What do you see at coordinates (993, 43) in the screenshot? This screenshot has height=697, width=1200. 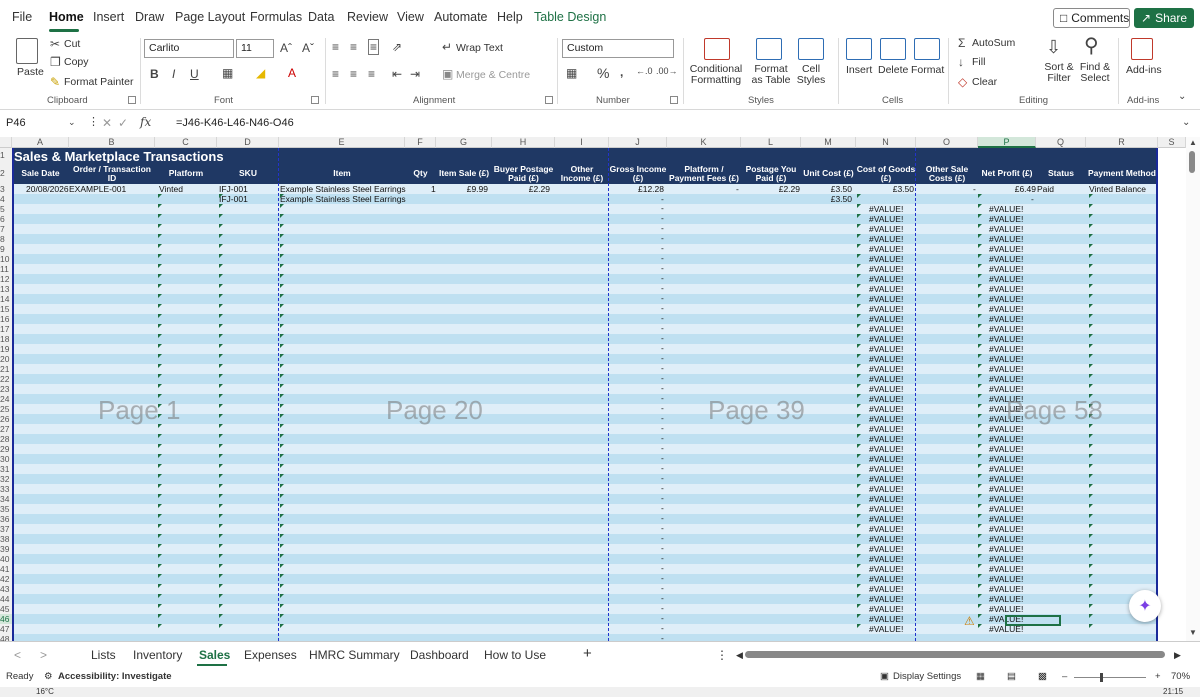 I see `autosum-button: AutoSum` at bounding box center [993, 43].